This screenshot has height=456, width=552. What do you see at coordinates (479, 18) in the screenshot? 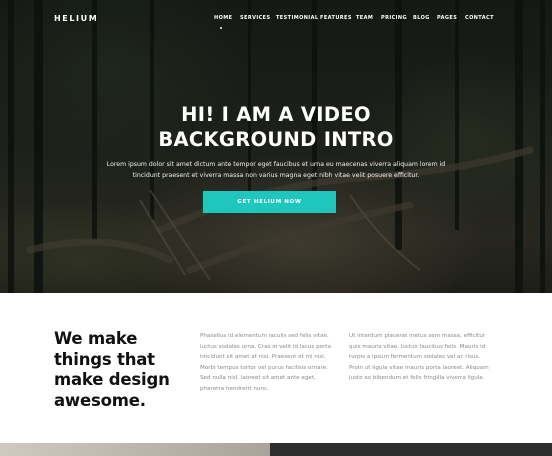
I see `nav-item-contact: CONTACT` at bounding box center [479, 18].